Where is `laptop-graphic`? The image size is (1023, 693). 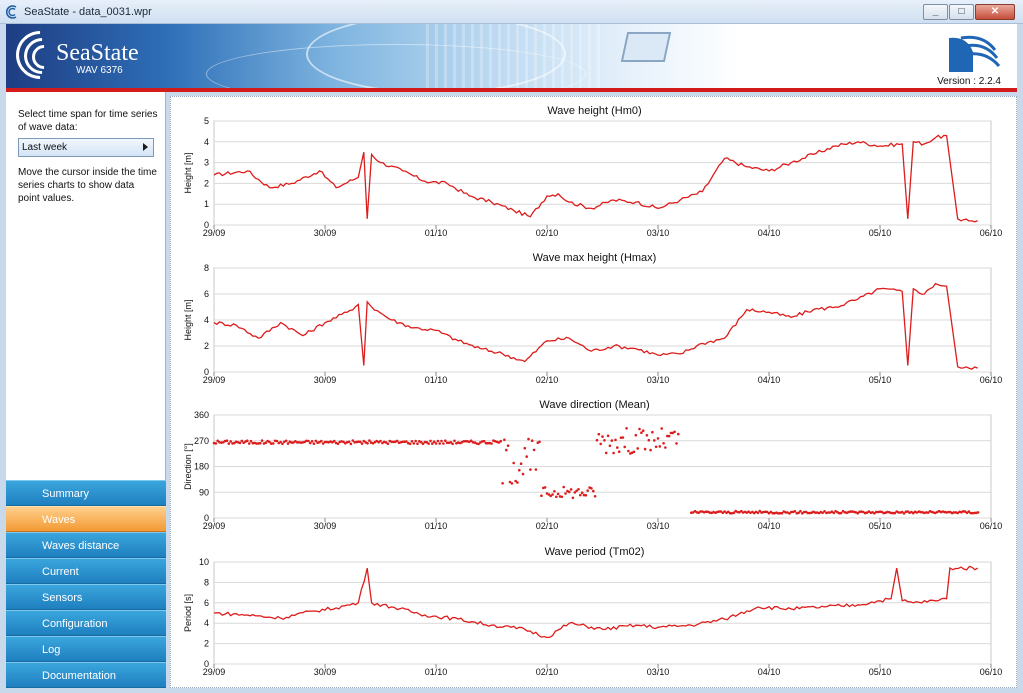 laptop-graphic is located at coordinates (646, 47).